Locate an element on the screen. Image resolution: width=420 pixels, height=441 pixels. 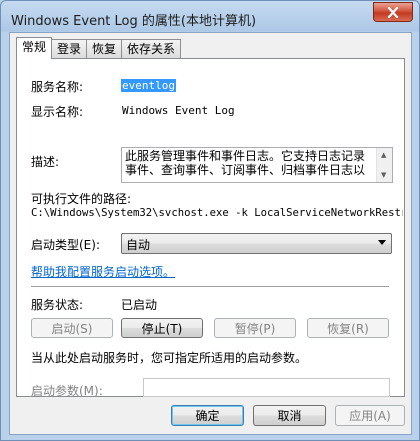
startup-params-hint: 当从此处启动服务时，您可指定所适用的启动参数。 is located at coordinates (169, 358).